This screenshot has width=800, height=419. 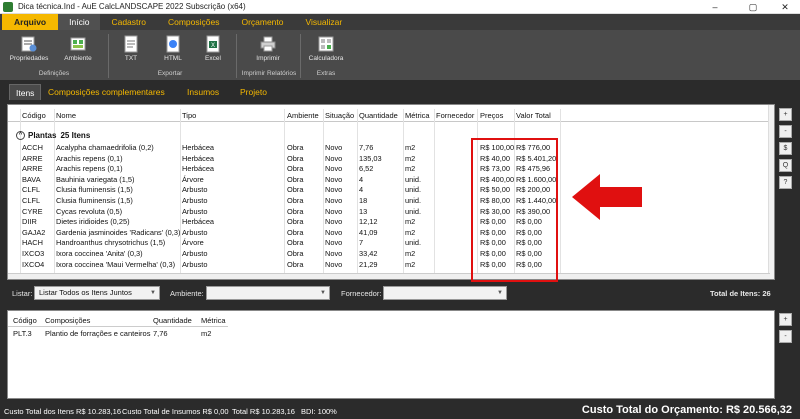 I want to click on export-excel-button: X Excel, so click(x=213, y=48).